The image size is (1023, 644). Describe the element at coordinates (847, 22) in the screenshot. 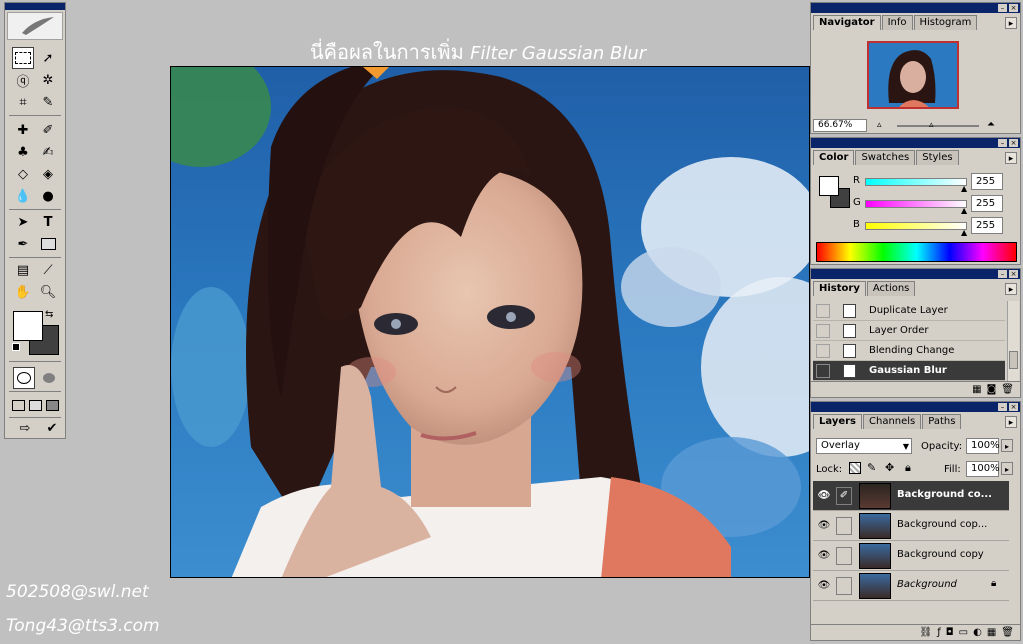

I see `tab-navigator: Navigator` at that location.